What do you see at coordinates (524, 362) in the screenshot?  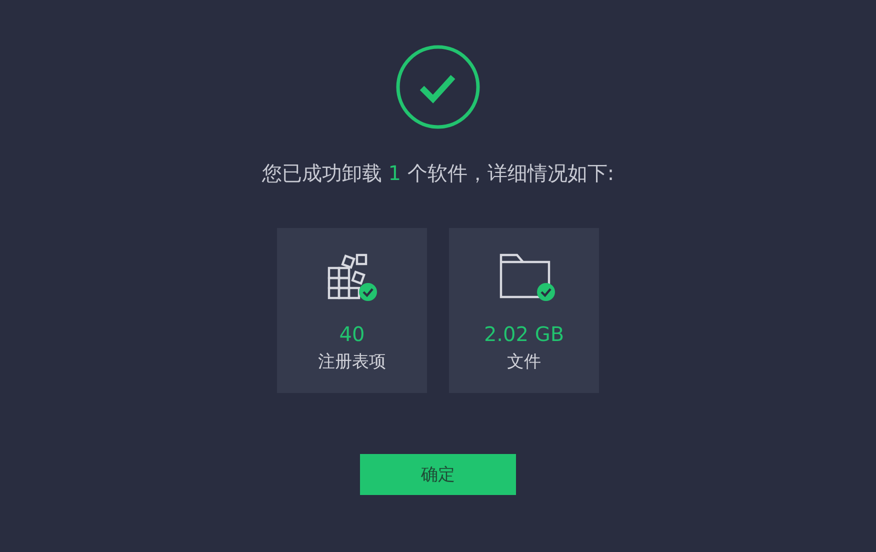 I see `stat-label: 文件` at bounding box center [524, 362].